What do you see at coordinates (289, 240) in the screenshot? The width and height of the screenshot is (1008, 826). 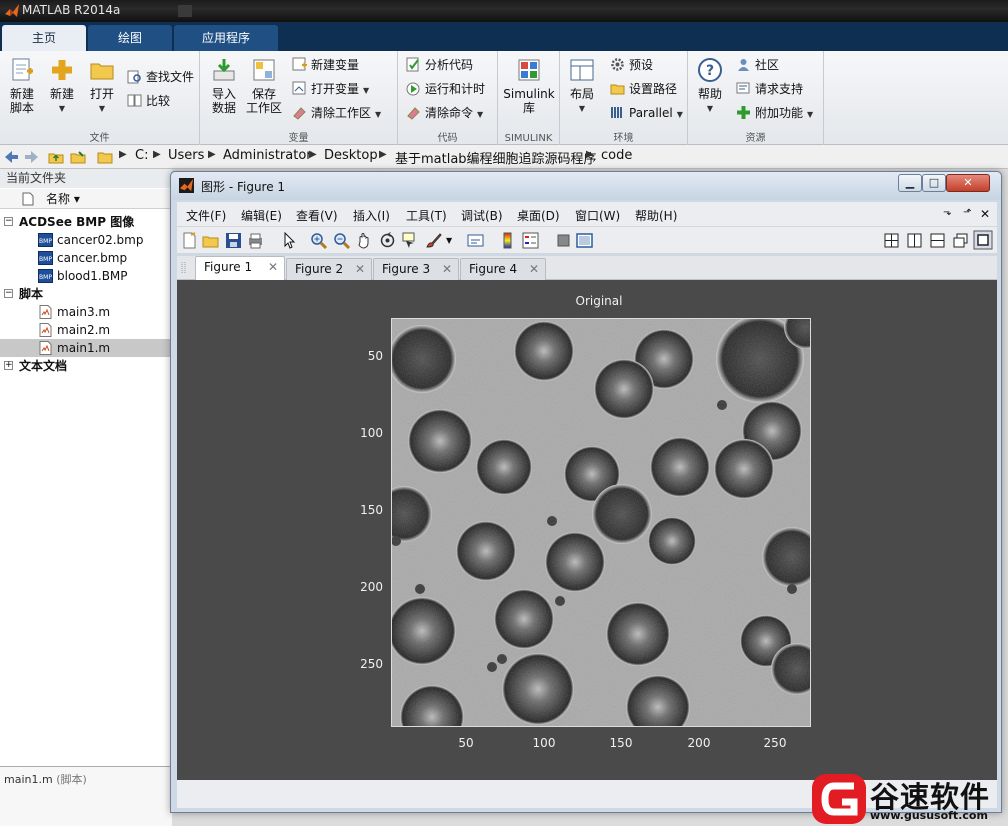 I see `pointer-arrow-icon` at bounding box center [289, 240].